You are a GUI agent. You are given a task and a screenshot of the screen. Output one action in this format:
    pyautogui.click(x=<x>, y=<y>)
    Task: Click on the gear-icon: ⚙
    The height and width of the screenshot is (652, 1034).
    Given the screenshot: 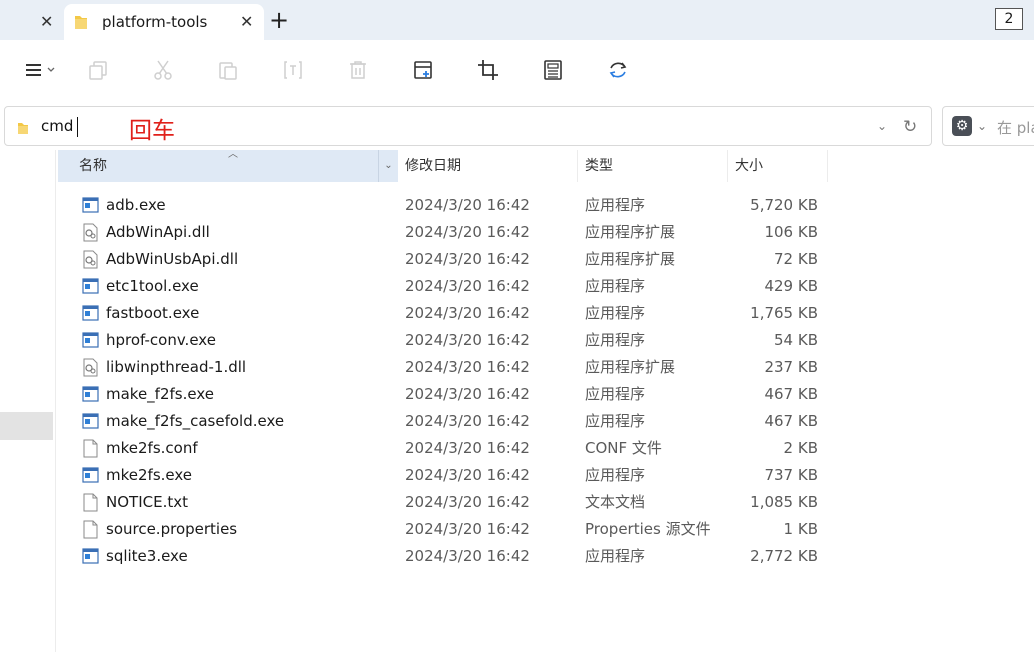 What is the action you would take?
    pyautogui.click(x=962, y=126)
    